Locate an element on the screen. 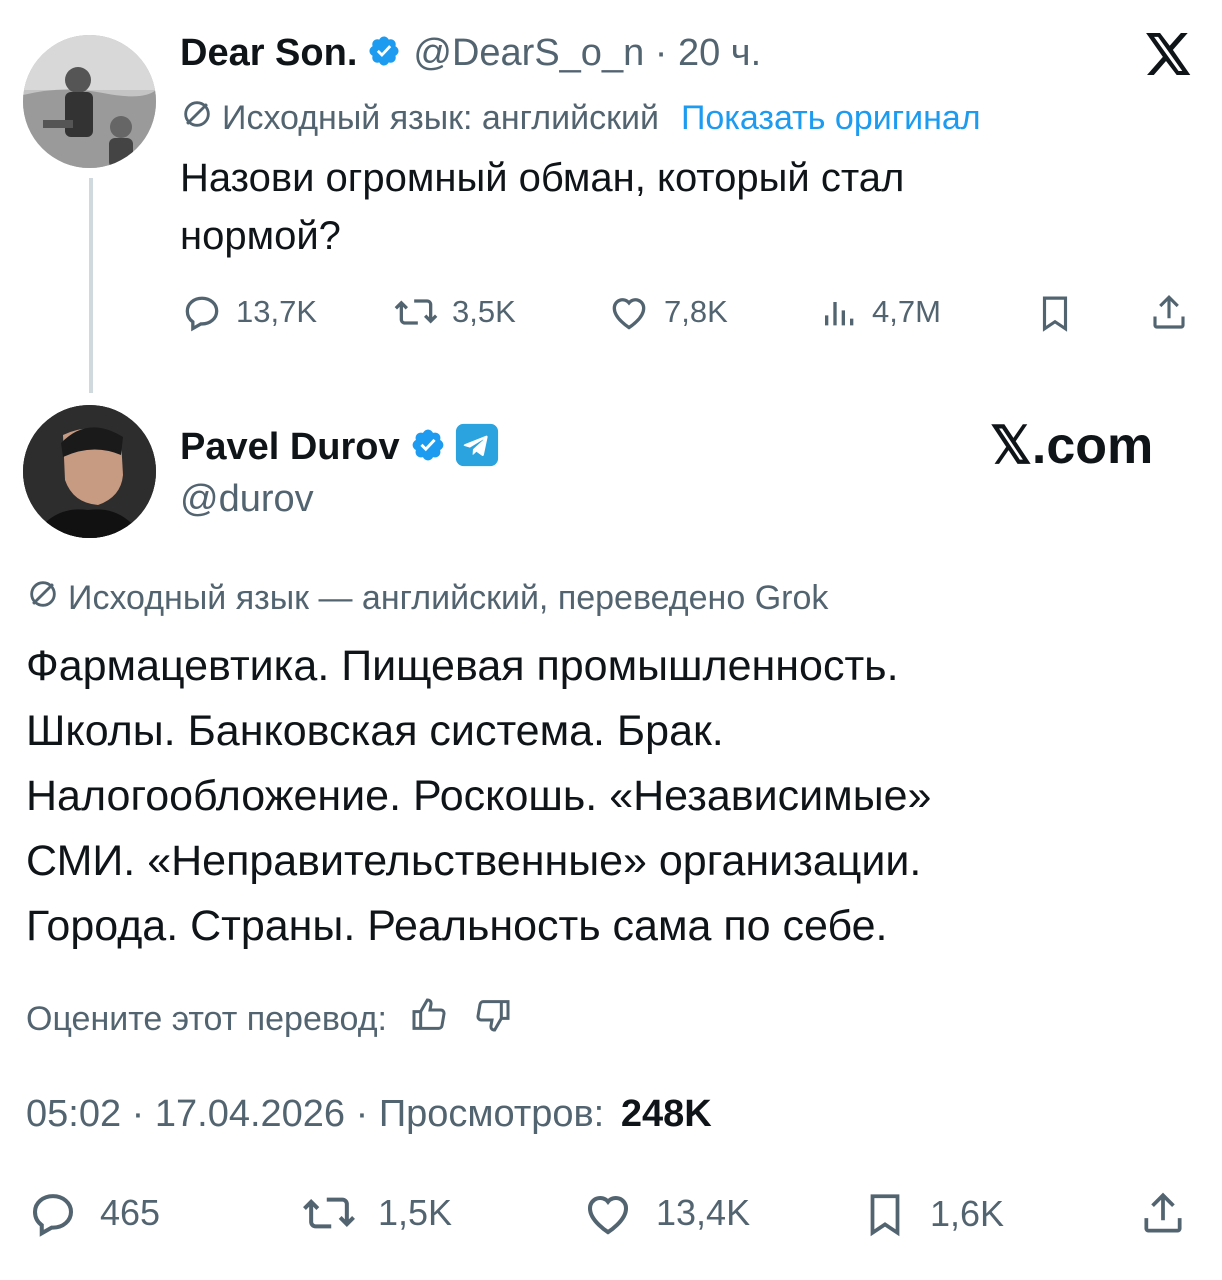 This screenshot has width=1222, height=1280. tweet-text-line: нормой? is located at coordinates (260, 236).